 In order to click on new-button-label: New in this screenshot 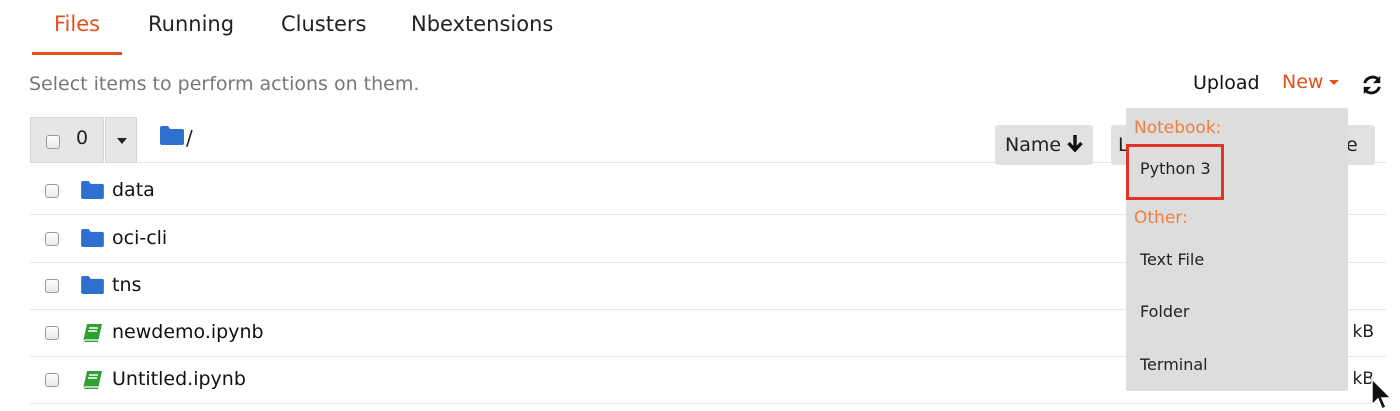, I will do `click(1303, 82)`.